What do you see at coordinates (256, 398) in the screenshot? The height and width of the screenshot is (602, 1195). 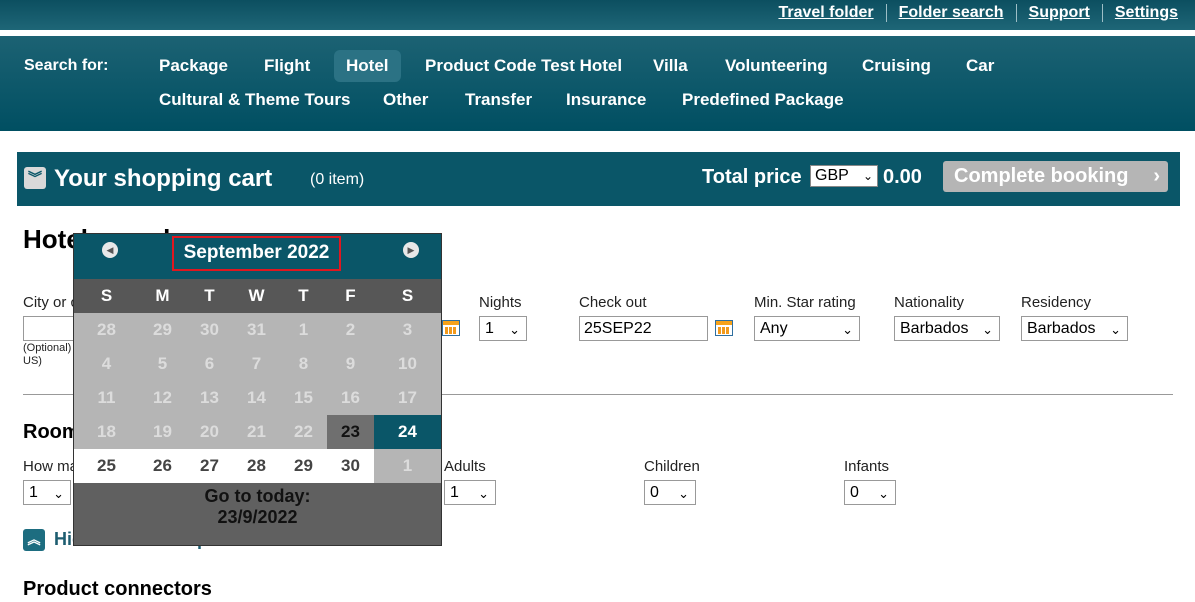 I see `day-cell: 14` at bounding box center [256, 398].